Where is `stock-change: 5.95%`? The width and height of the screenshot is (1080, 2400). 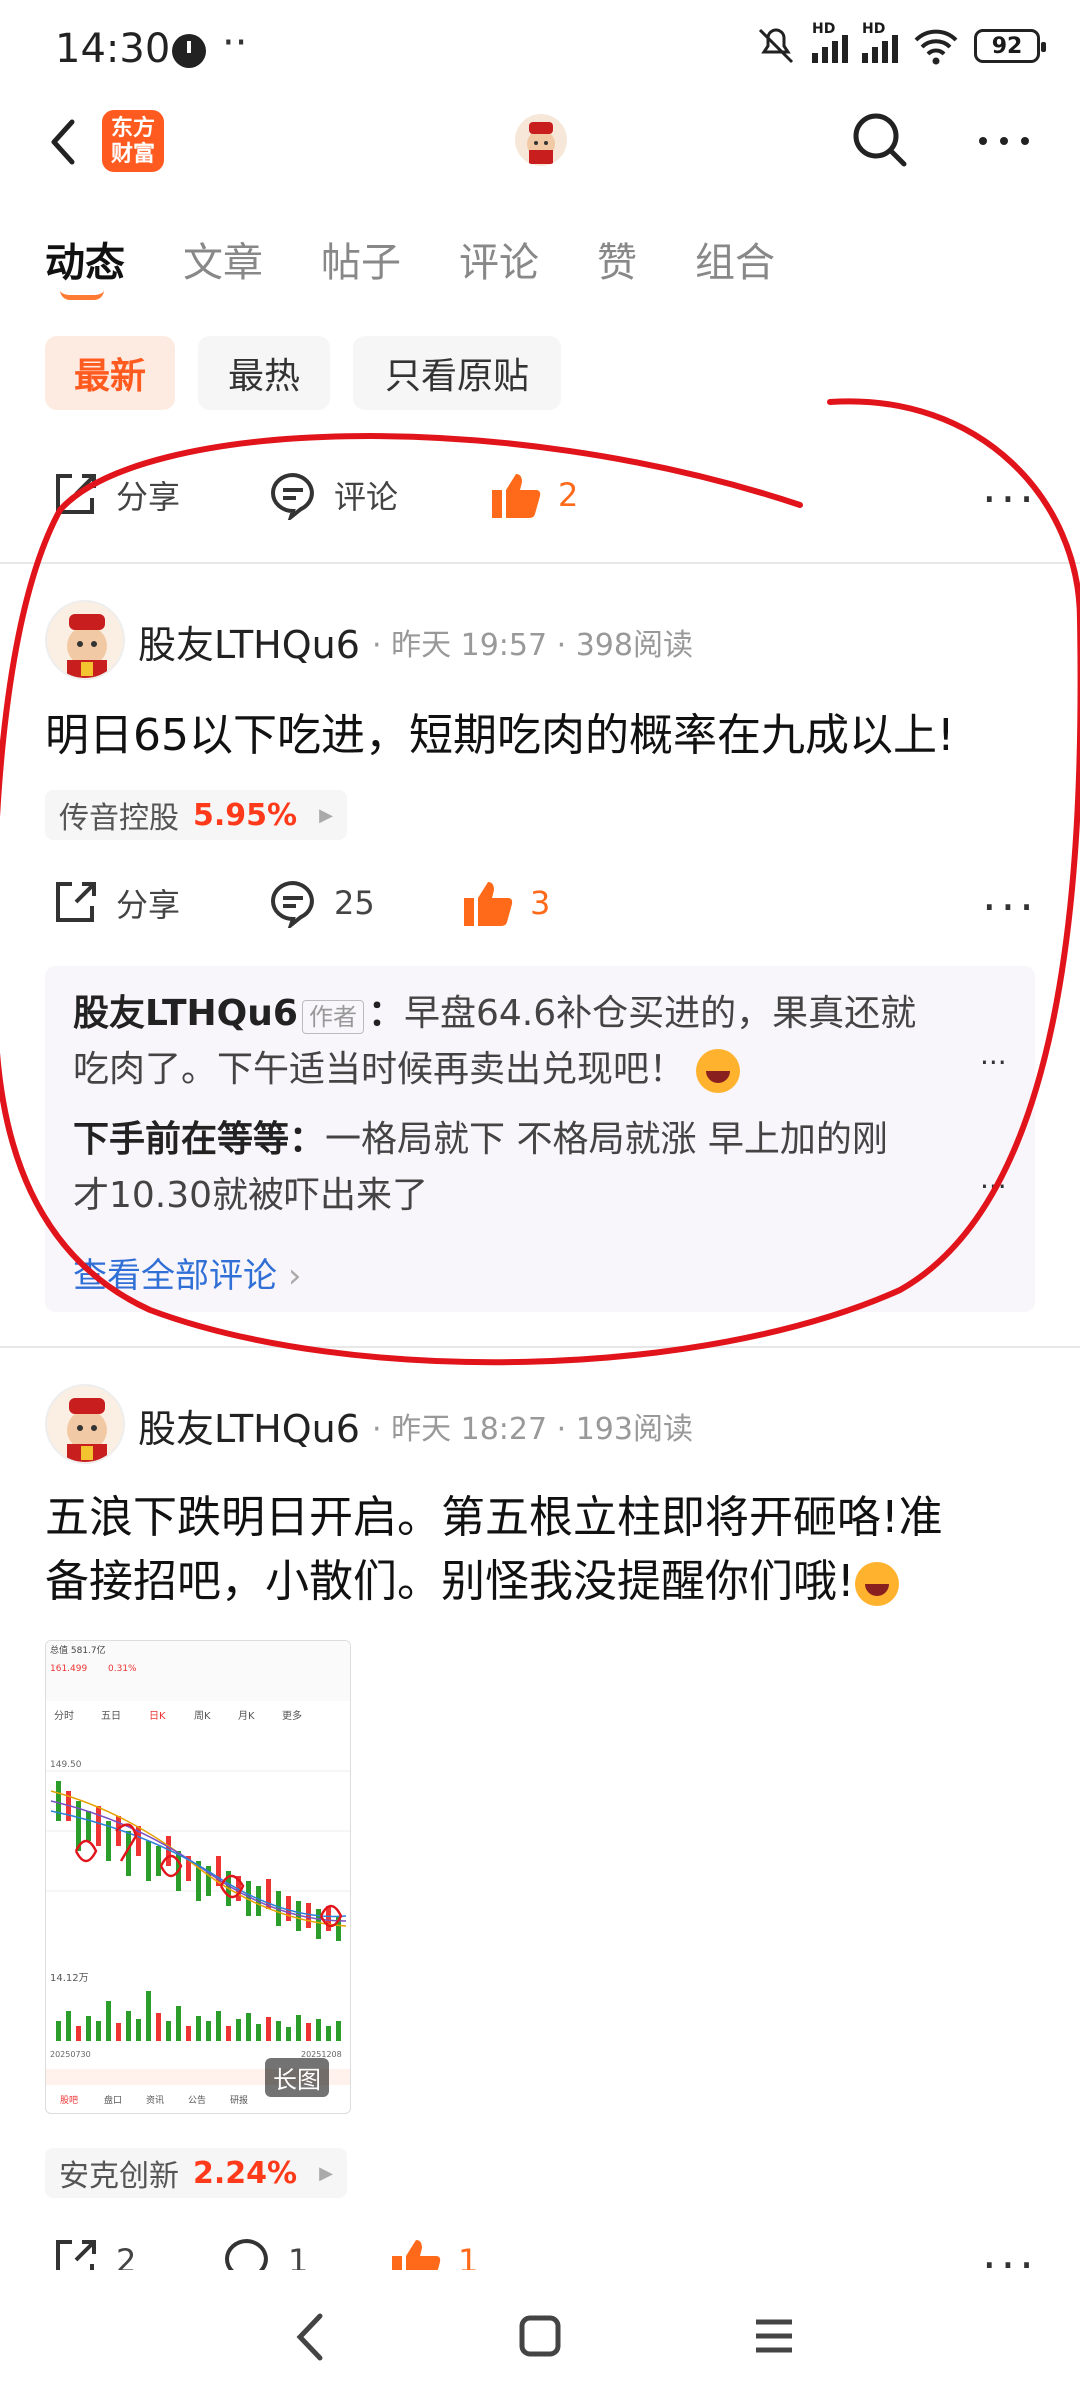
stock-change: 5.95% is located at coordinates (245, 815).